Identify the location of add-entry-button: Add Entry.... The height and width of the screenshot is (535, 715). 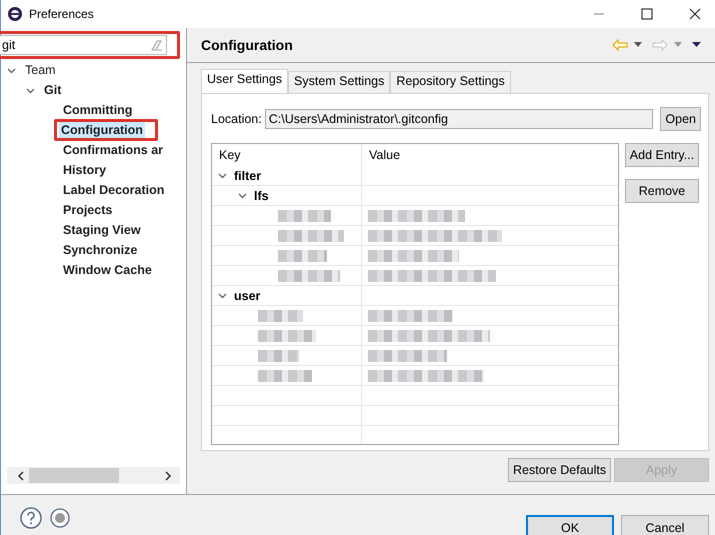
(662, 155).